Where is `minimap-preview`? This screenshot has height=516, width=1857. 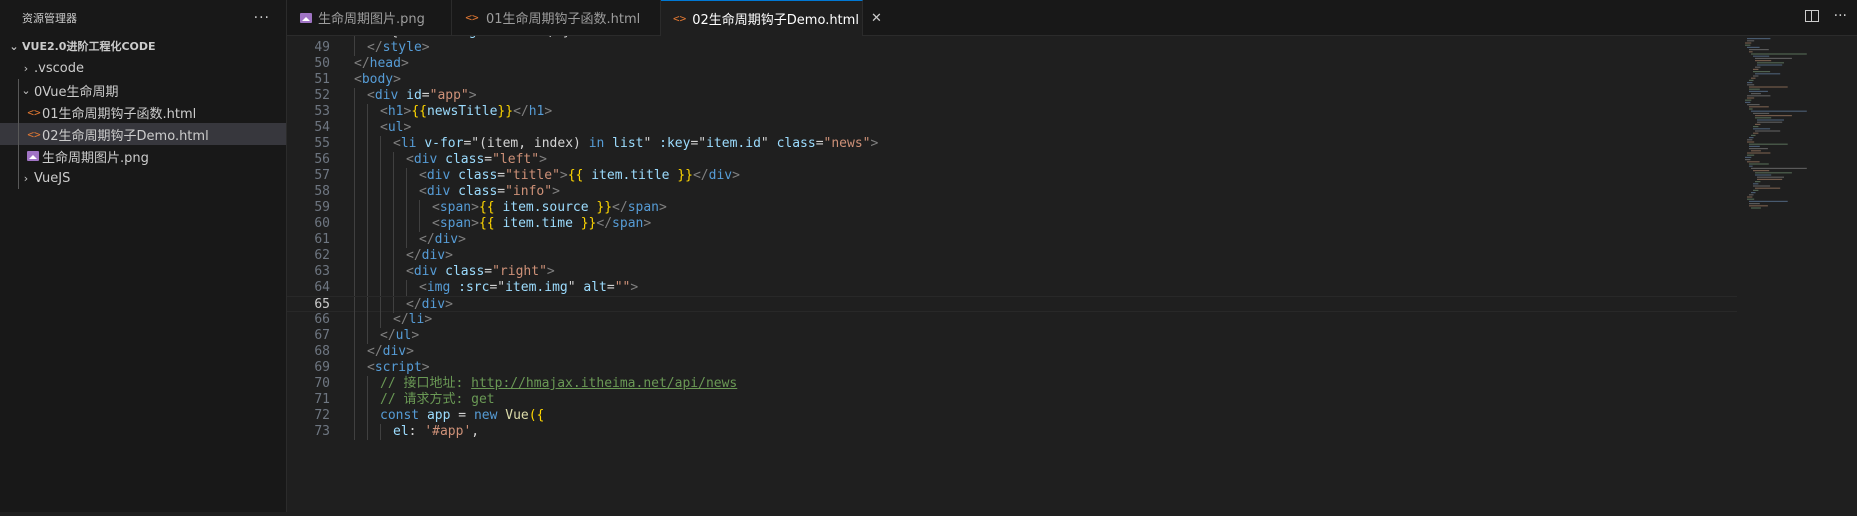
minimap-preview is located at coordinates (1776, 123).